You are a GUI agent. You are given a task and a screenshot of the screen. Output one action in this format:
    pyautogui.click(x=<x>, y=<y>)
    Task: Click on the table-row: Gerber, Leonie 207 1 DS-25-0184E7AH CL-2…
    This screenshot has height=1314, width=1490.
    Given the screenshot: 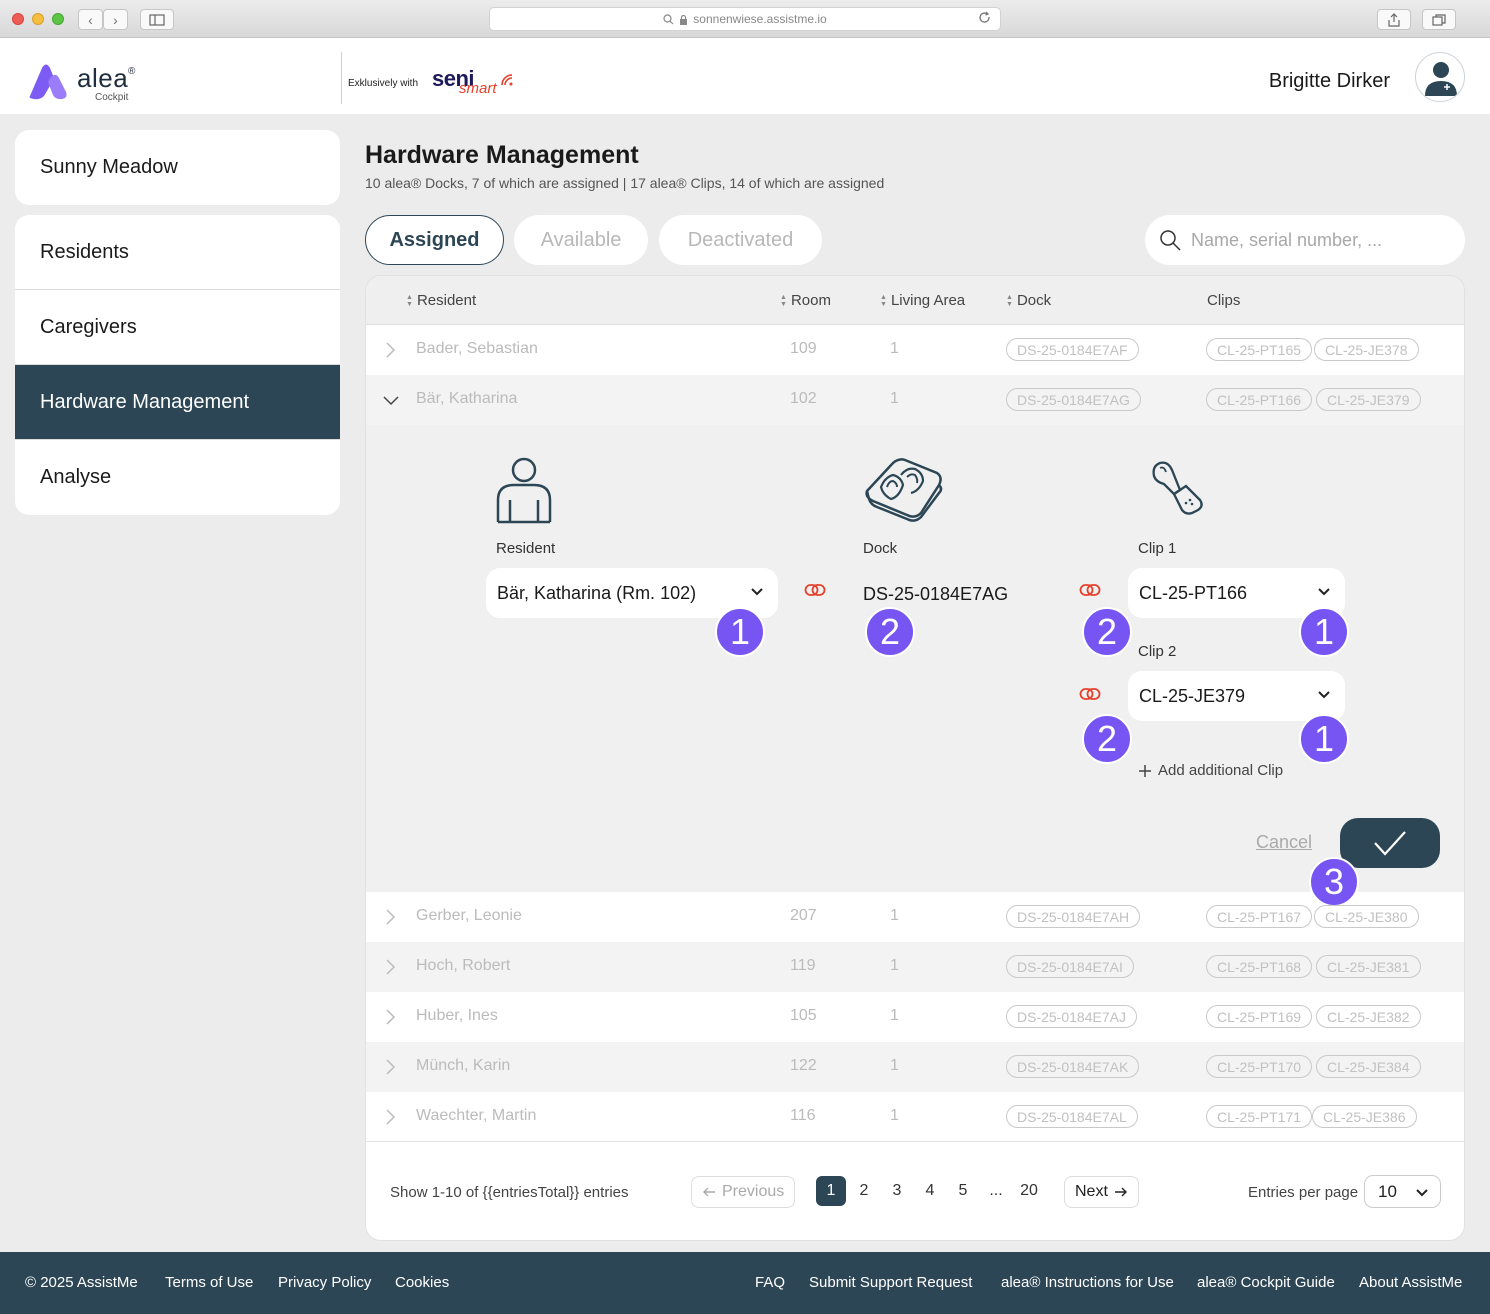 What is the action you would take?
    pyautogui.click(x=915, y=917)
    